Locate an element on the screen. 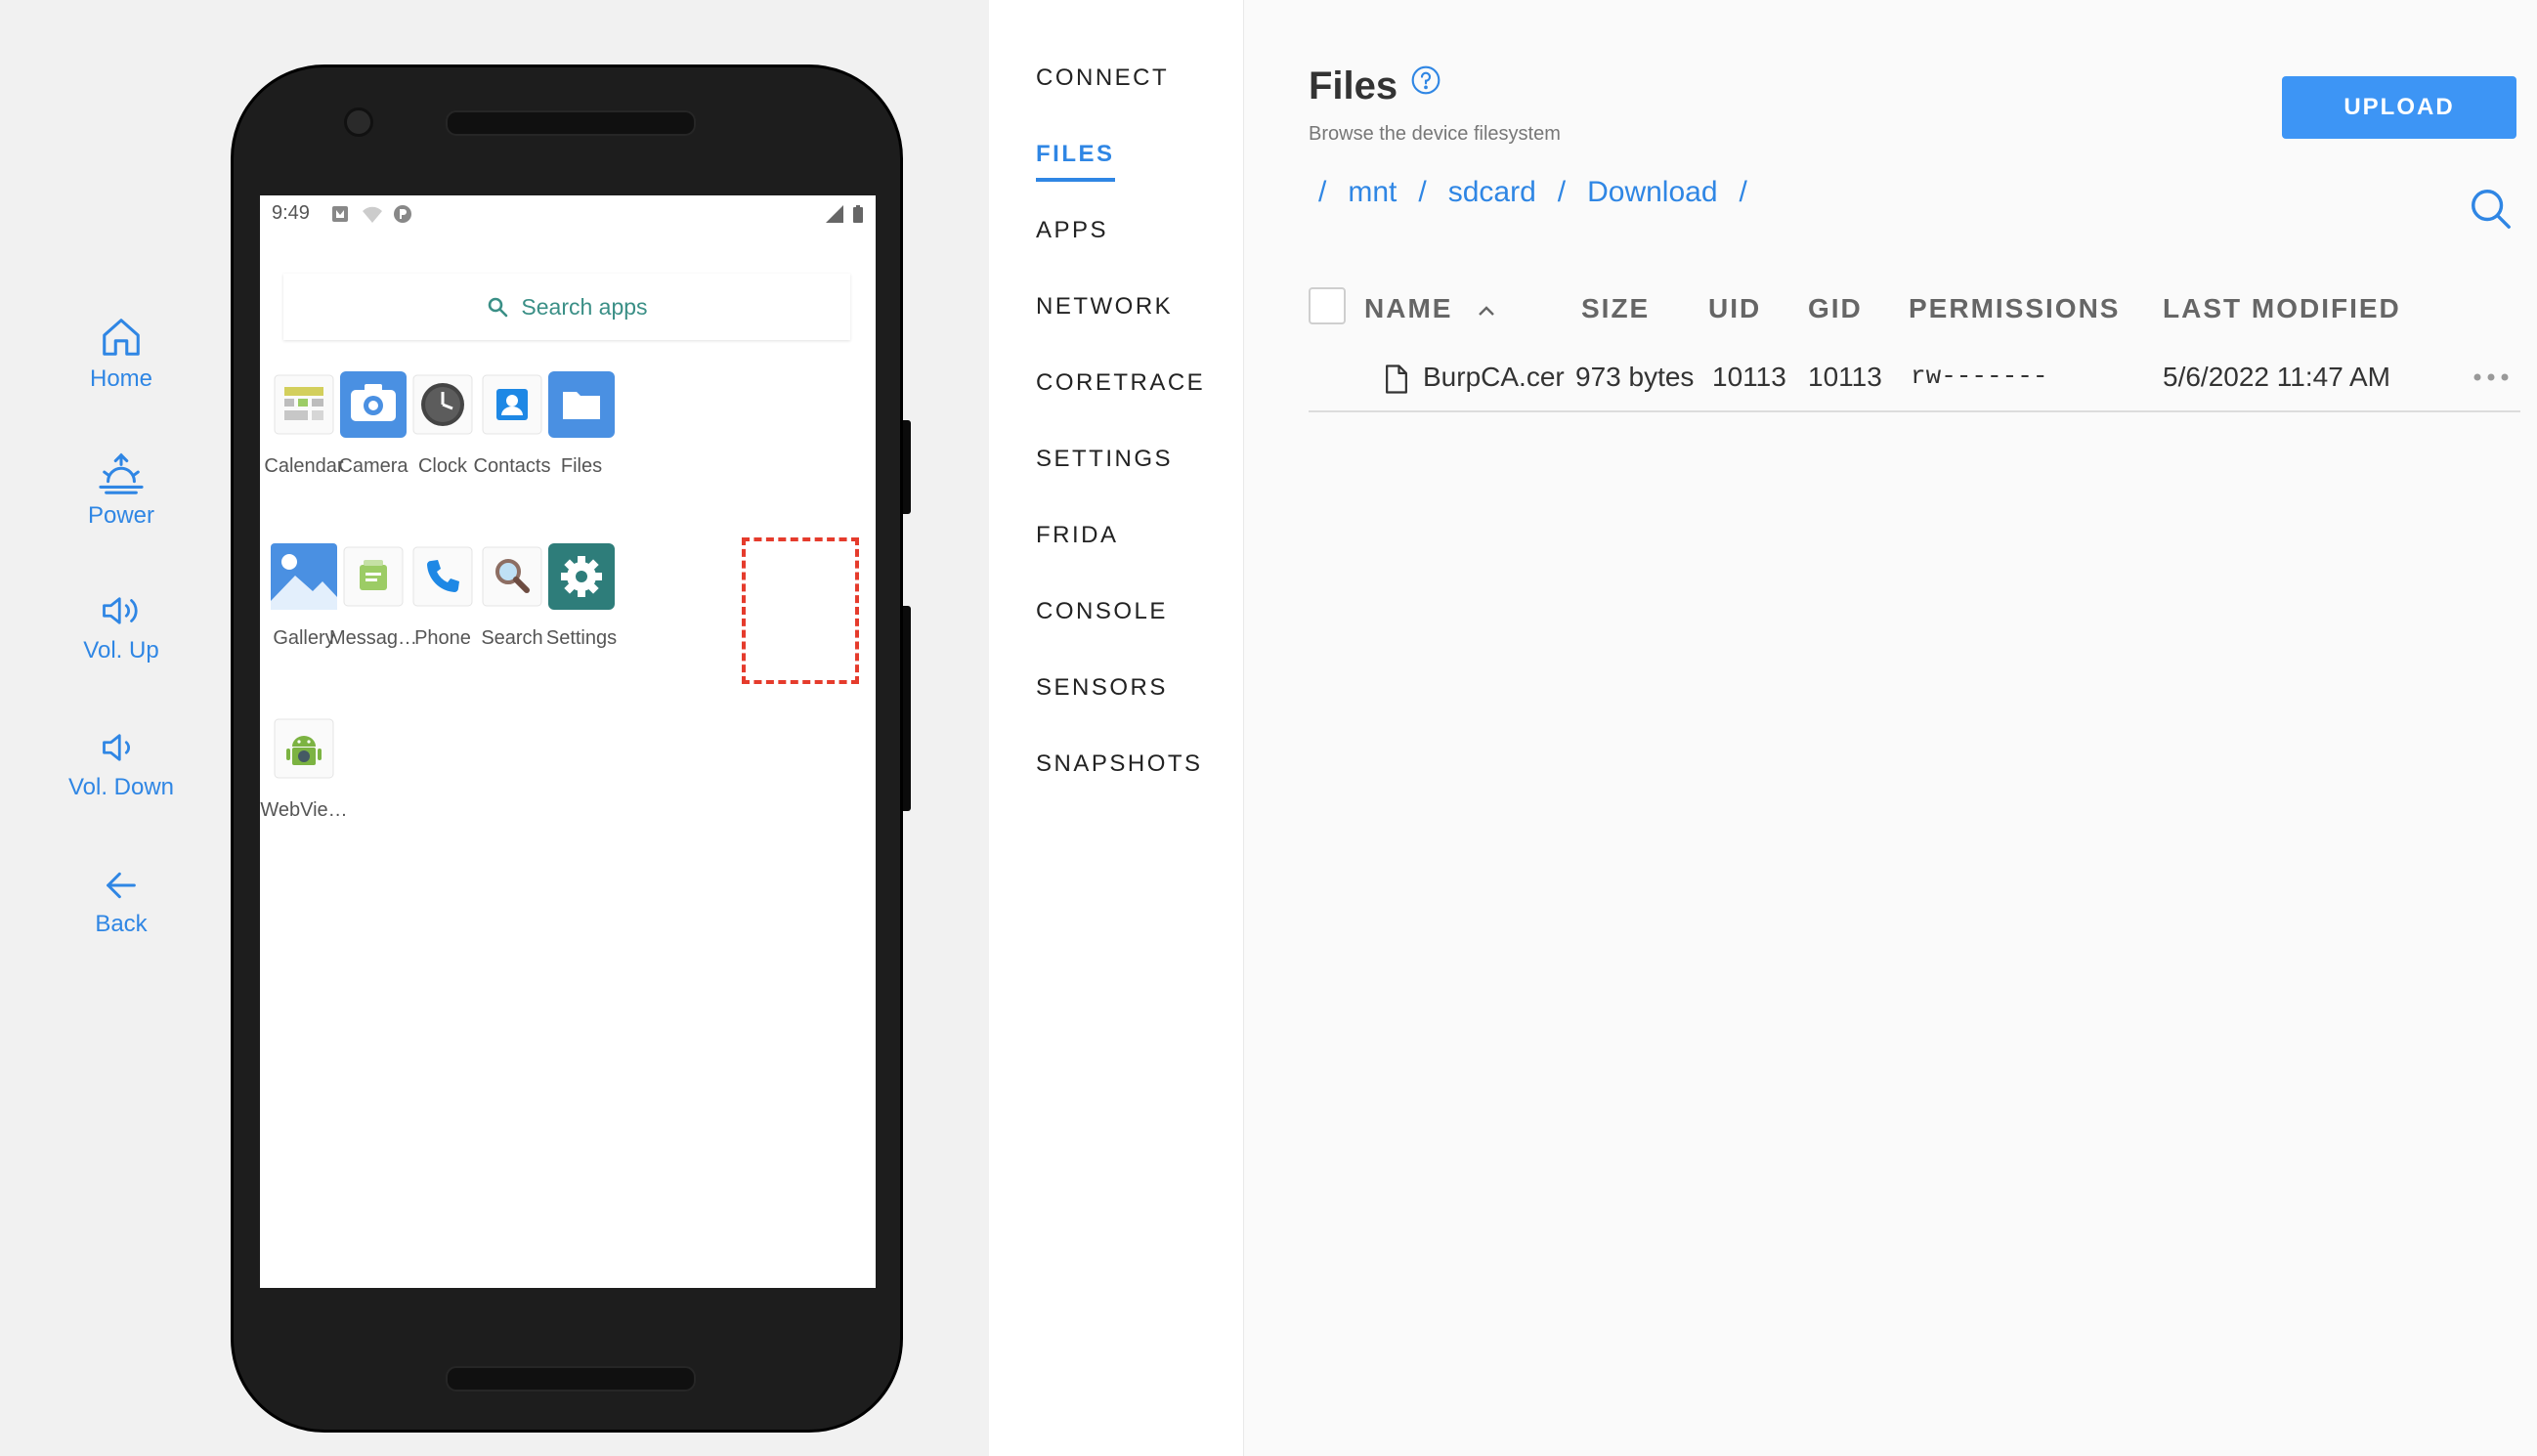  android-webview-icon is located at coordinates (304, 748).